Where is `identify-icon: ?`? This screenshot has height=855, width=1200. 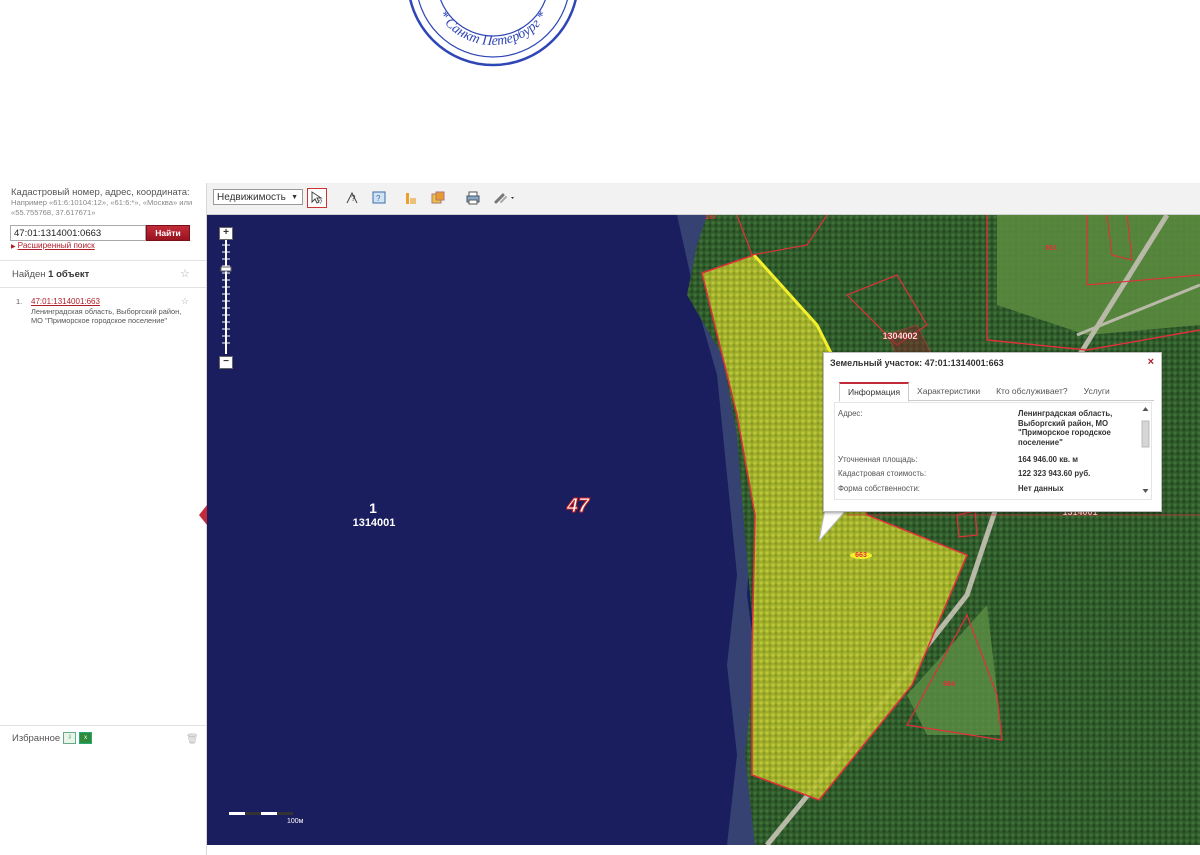
identify-icon: ? is located at coordinates (352, 197).